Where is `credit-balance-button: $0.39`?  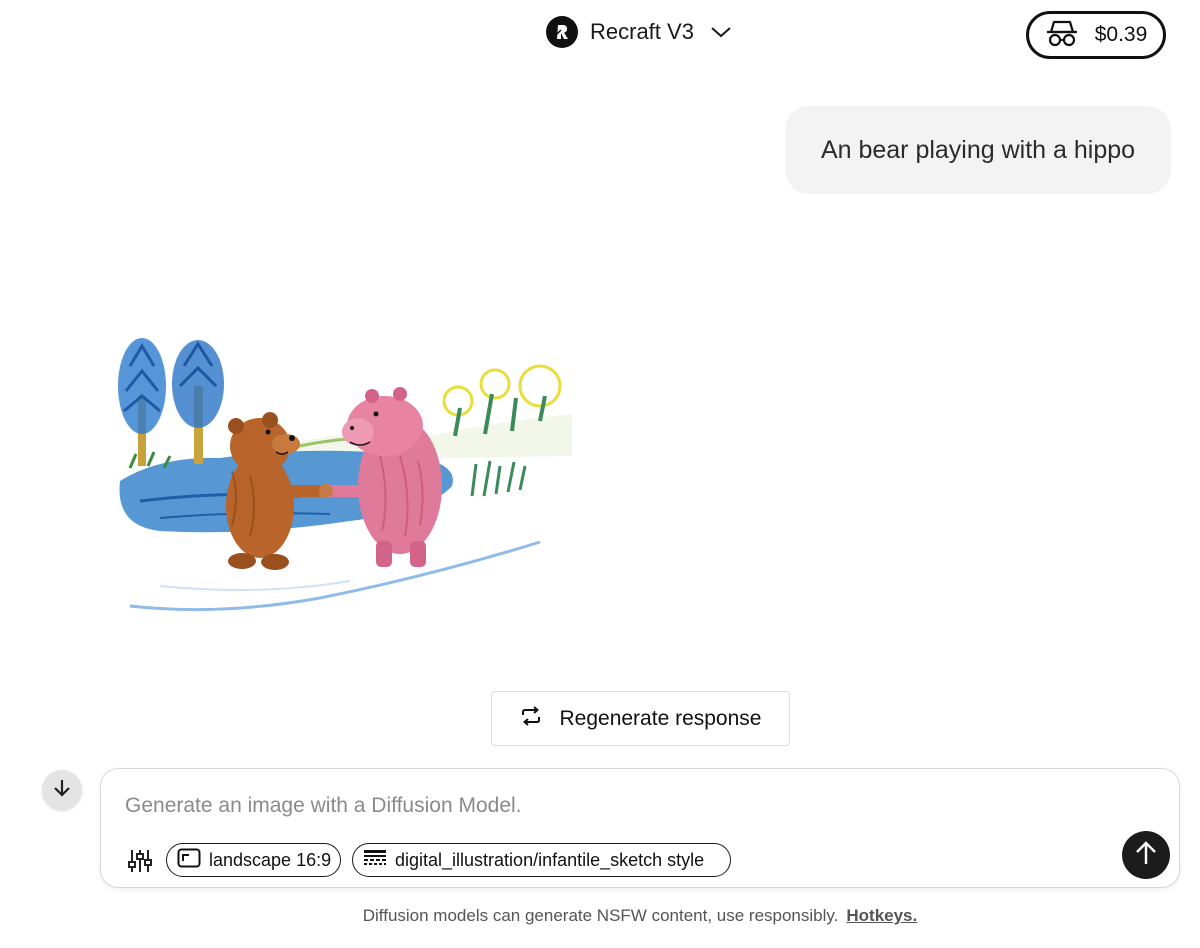 credit-balance-button: $0.39 is located at coordinates (1096, 35).